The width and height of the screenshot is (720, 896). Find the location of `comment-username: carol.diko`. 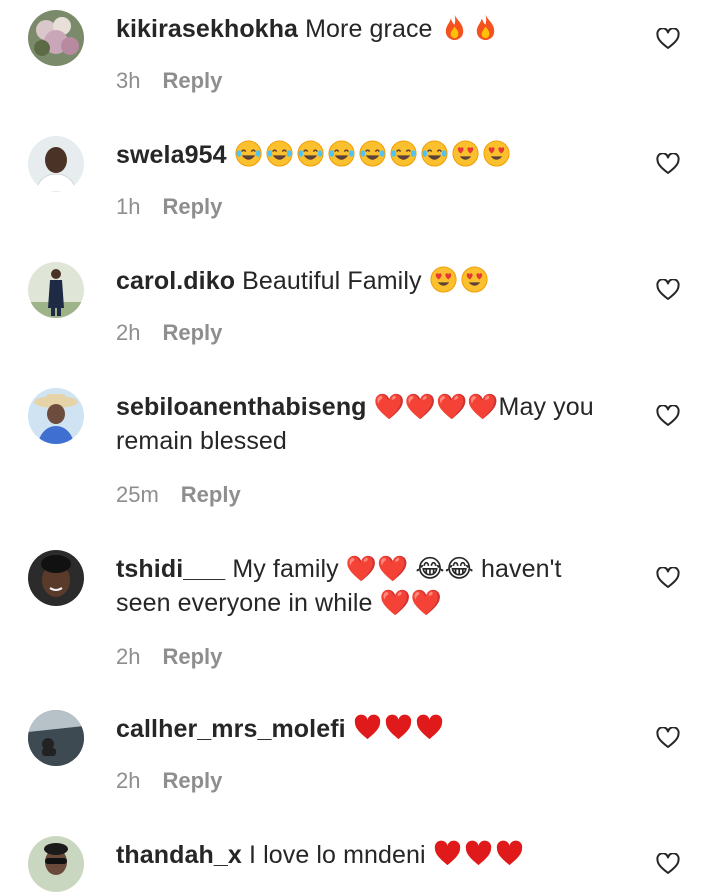

comment-username: carol.diko is located at coordinates (175, 281).